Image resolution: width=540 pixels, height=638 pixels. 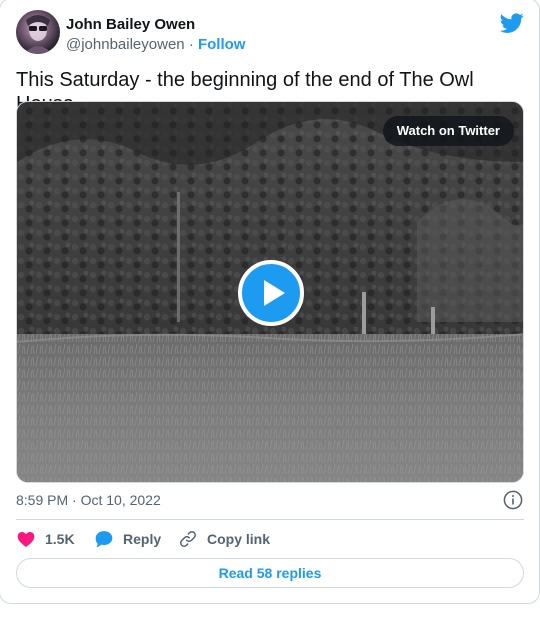 I want to click on author-handle: @johnbaileyowen, so click(x=125, y=44).